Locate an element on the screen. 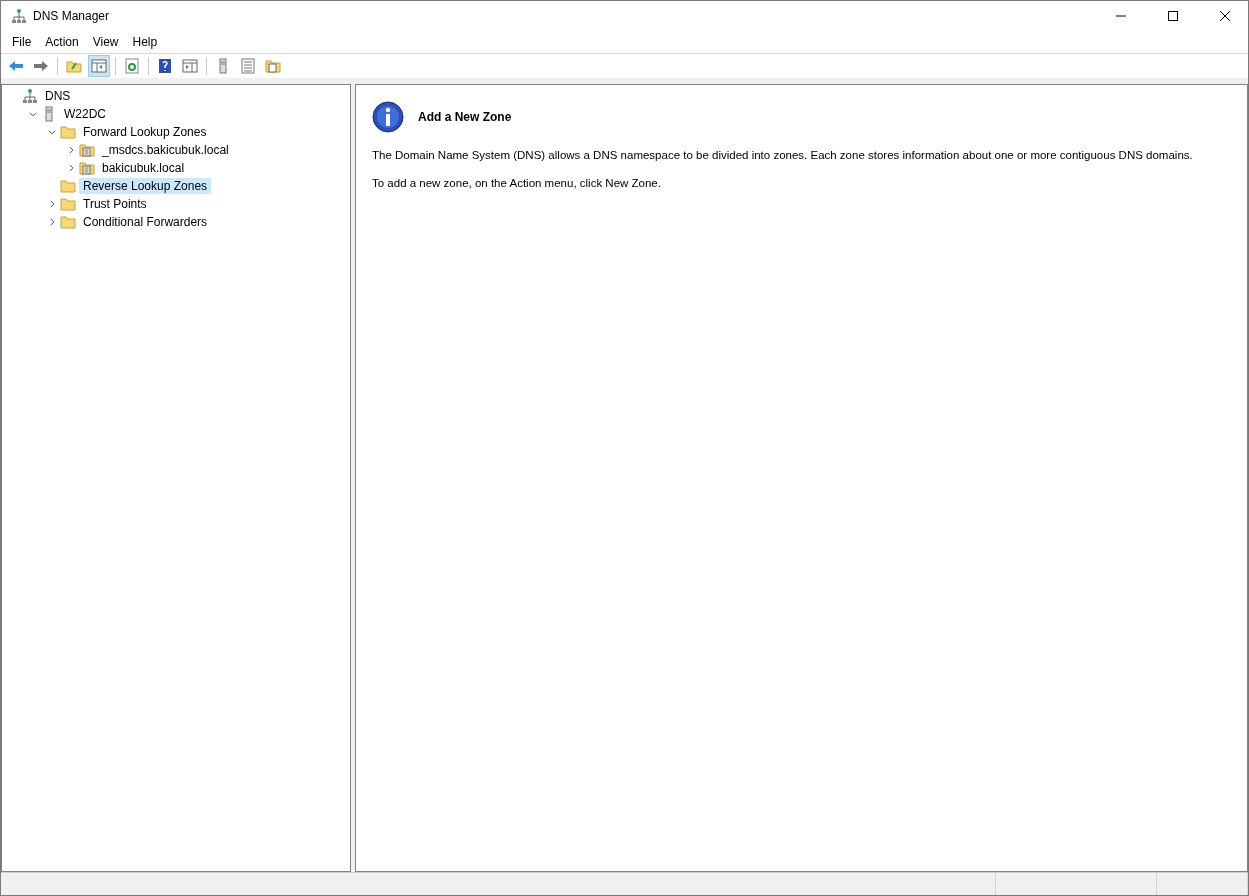 This screenshot has height=896, width=1249. menu-item: Action is located at coordinates (62, 42).